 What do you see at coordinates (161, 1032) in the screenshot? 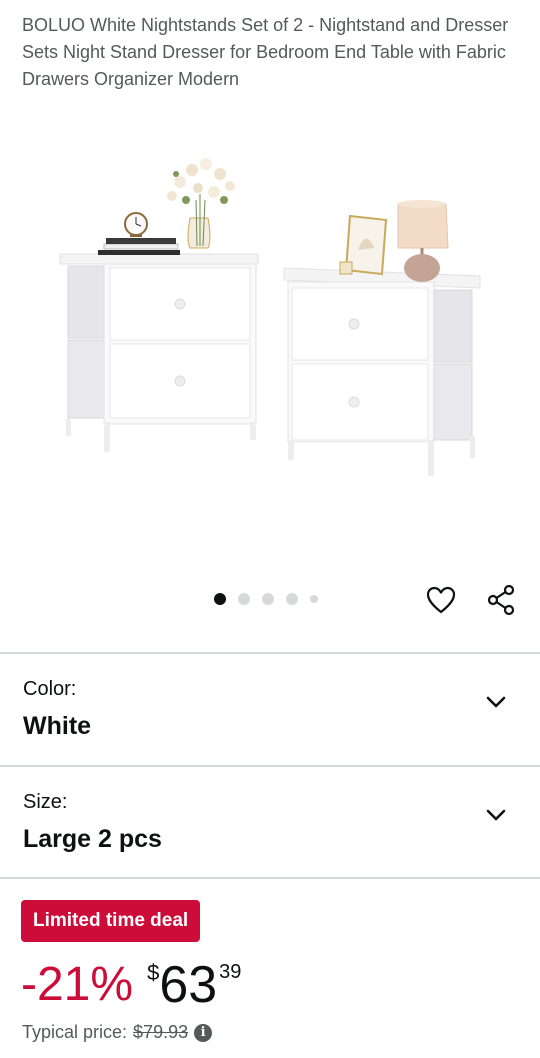
I see `typical-price-value: $79.93` at bounding box center [161, 1032].